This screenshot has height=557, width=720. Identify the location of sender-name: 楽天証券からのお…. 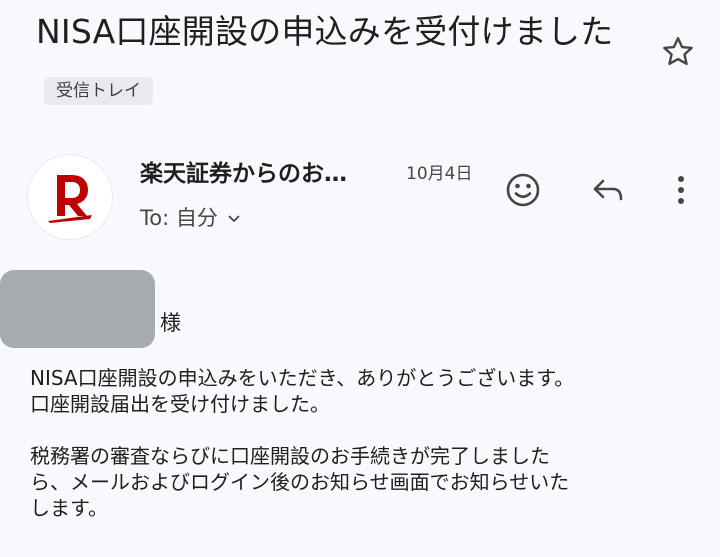
(265, 174).